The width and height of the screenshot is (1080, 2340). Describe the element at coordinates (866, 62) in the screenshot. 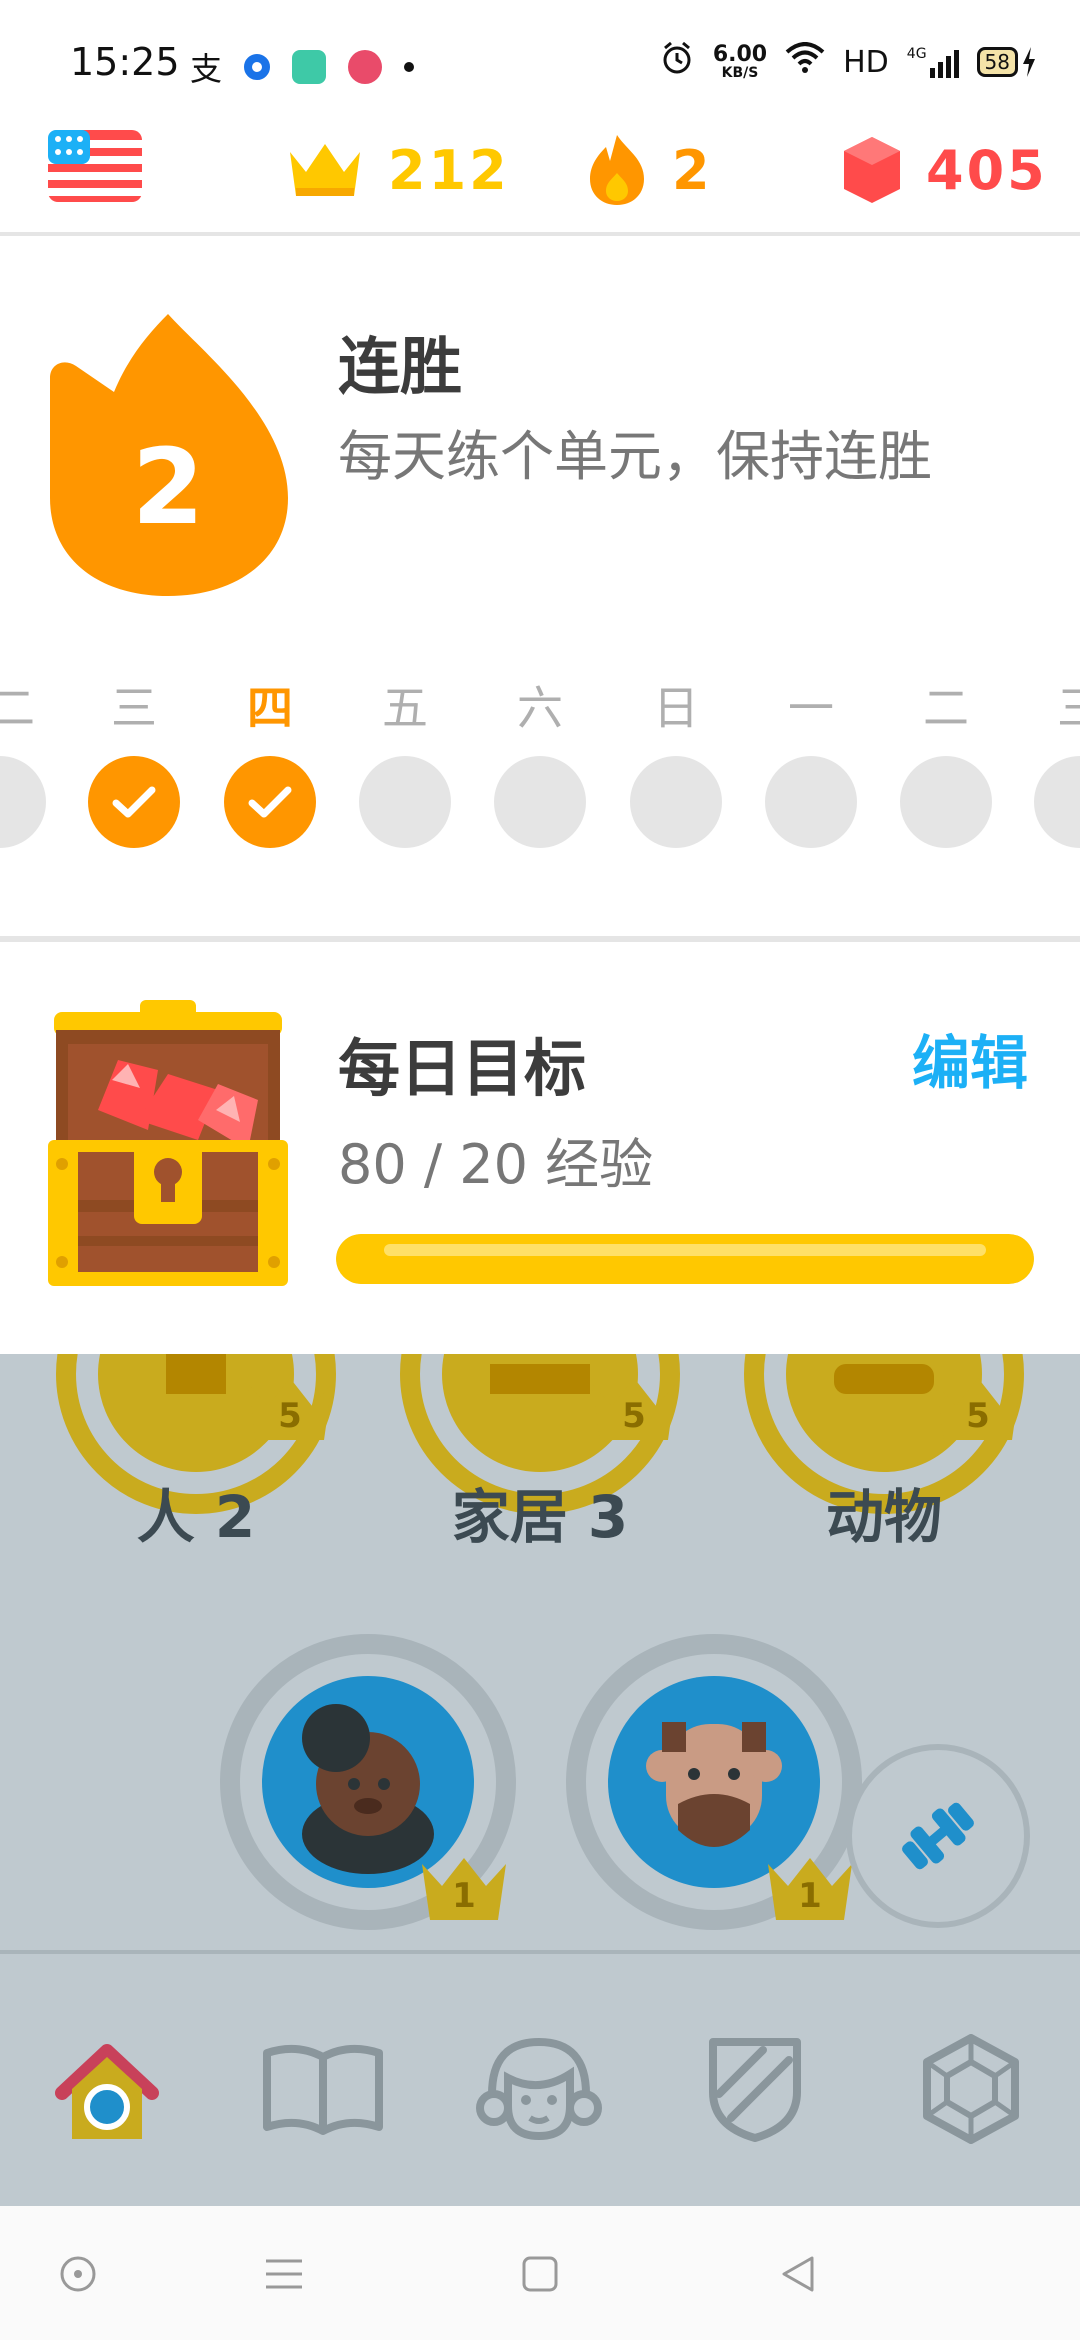

I see `hd-label: HD` at that location.